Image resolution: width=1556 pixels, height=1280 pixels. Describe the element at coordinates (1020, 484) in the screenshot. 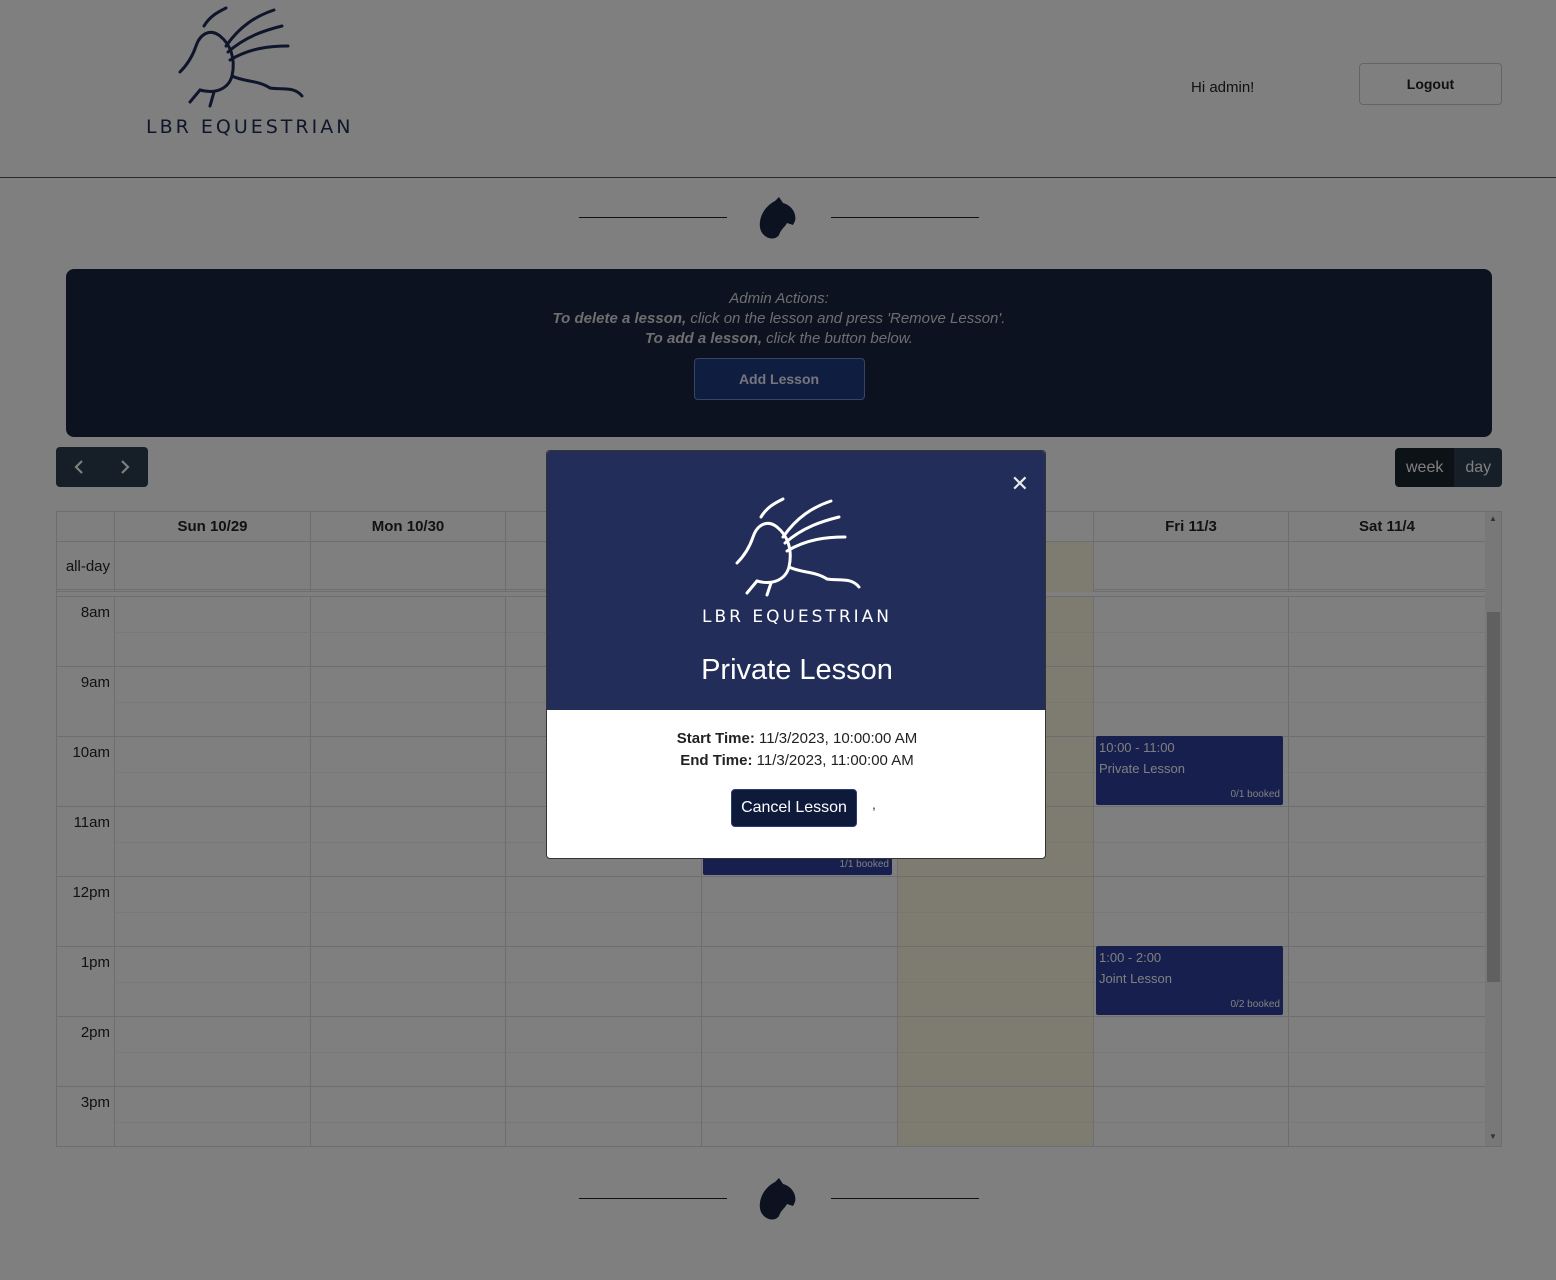

I see `close-icon: ✕` at that location.